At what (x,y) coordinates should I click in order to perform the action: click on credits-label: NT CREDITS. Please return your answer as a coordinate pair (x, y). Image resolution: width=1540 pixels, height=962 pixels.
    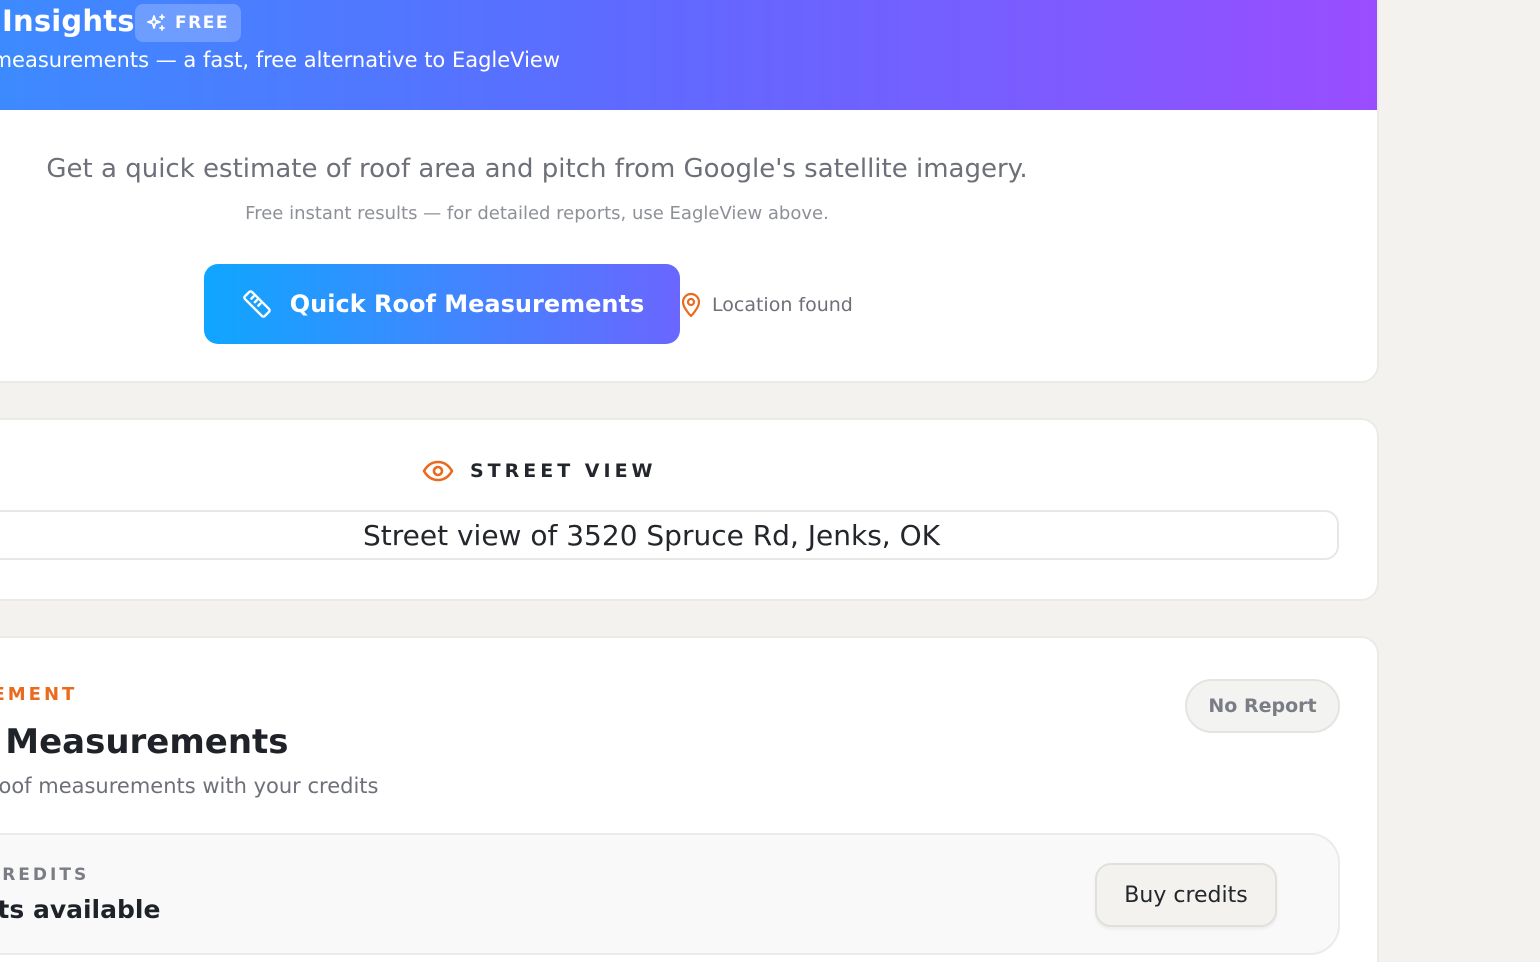
    Looking at the image, I should click on (58, 875).